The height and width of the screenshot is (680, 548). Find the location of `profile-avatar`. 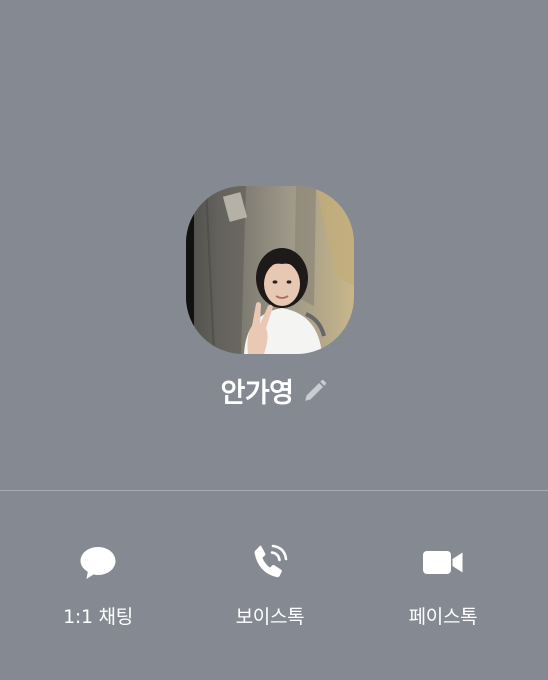

profile-avatar is located at coordinates (270, 270).